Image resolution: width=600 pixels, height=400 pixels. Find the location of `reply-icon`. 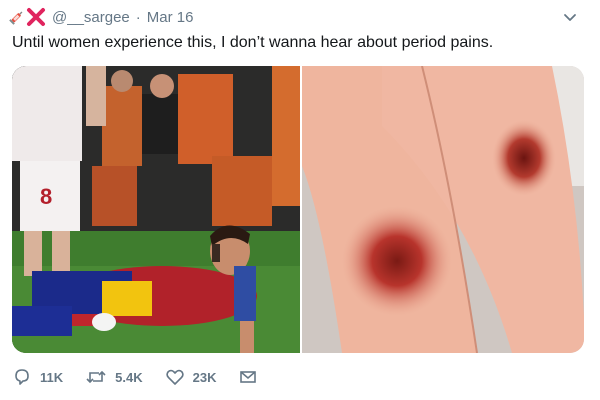

reply-icon is located at coordinates (22, 377).